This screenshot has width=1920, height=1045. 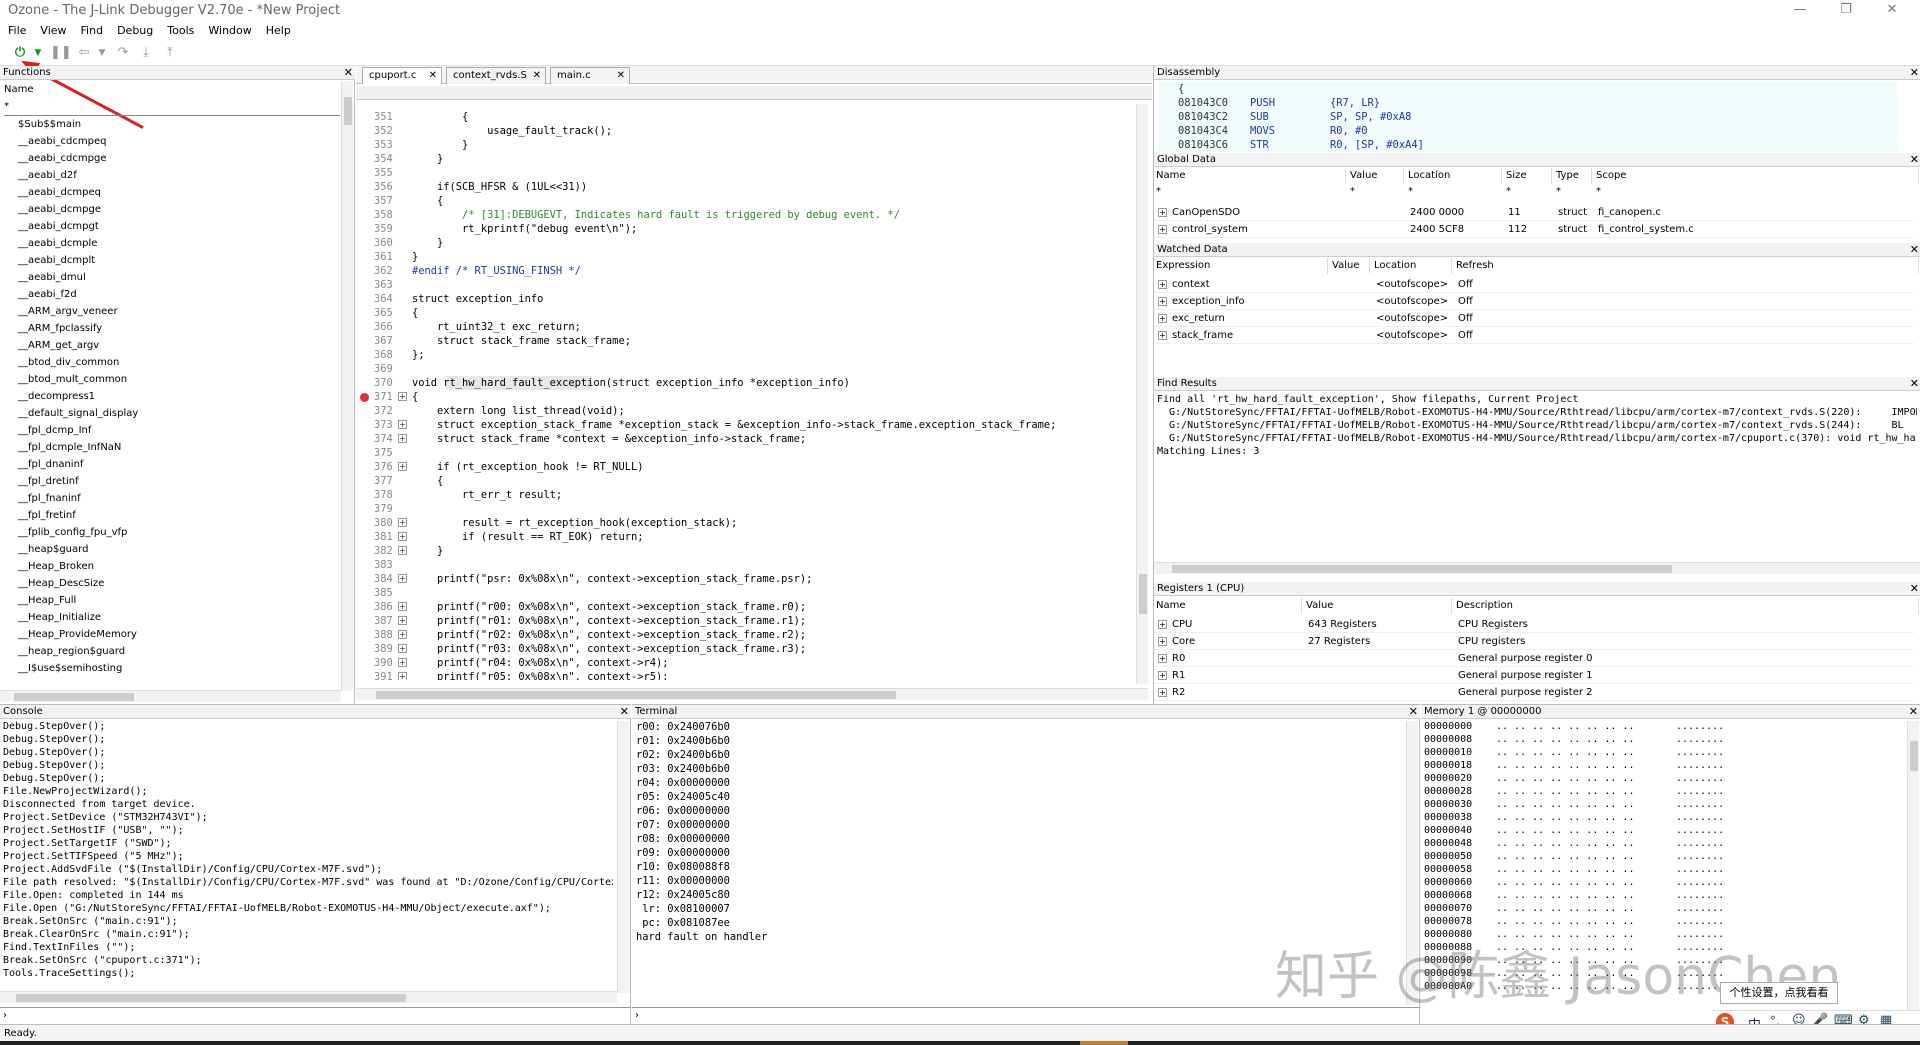 What do you see at coordinates (59, 209) in the screenshot?
I see `function-item: __aeabi_dcmpge` at bounding box center [59, 209].